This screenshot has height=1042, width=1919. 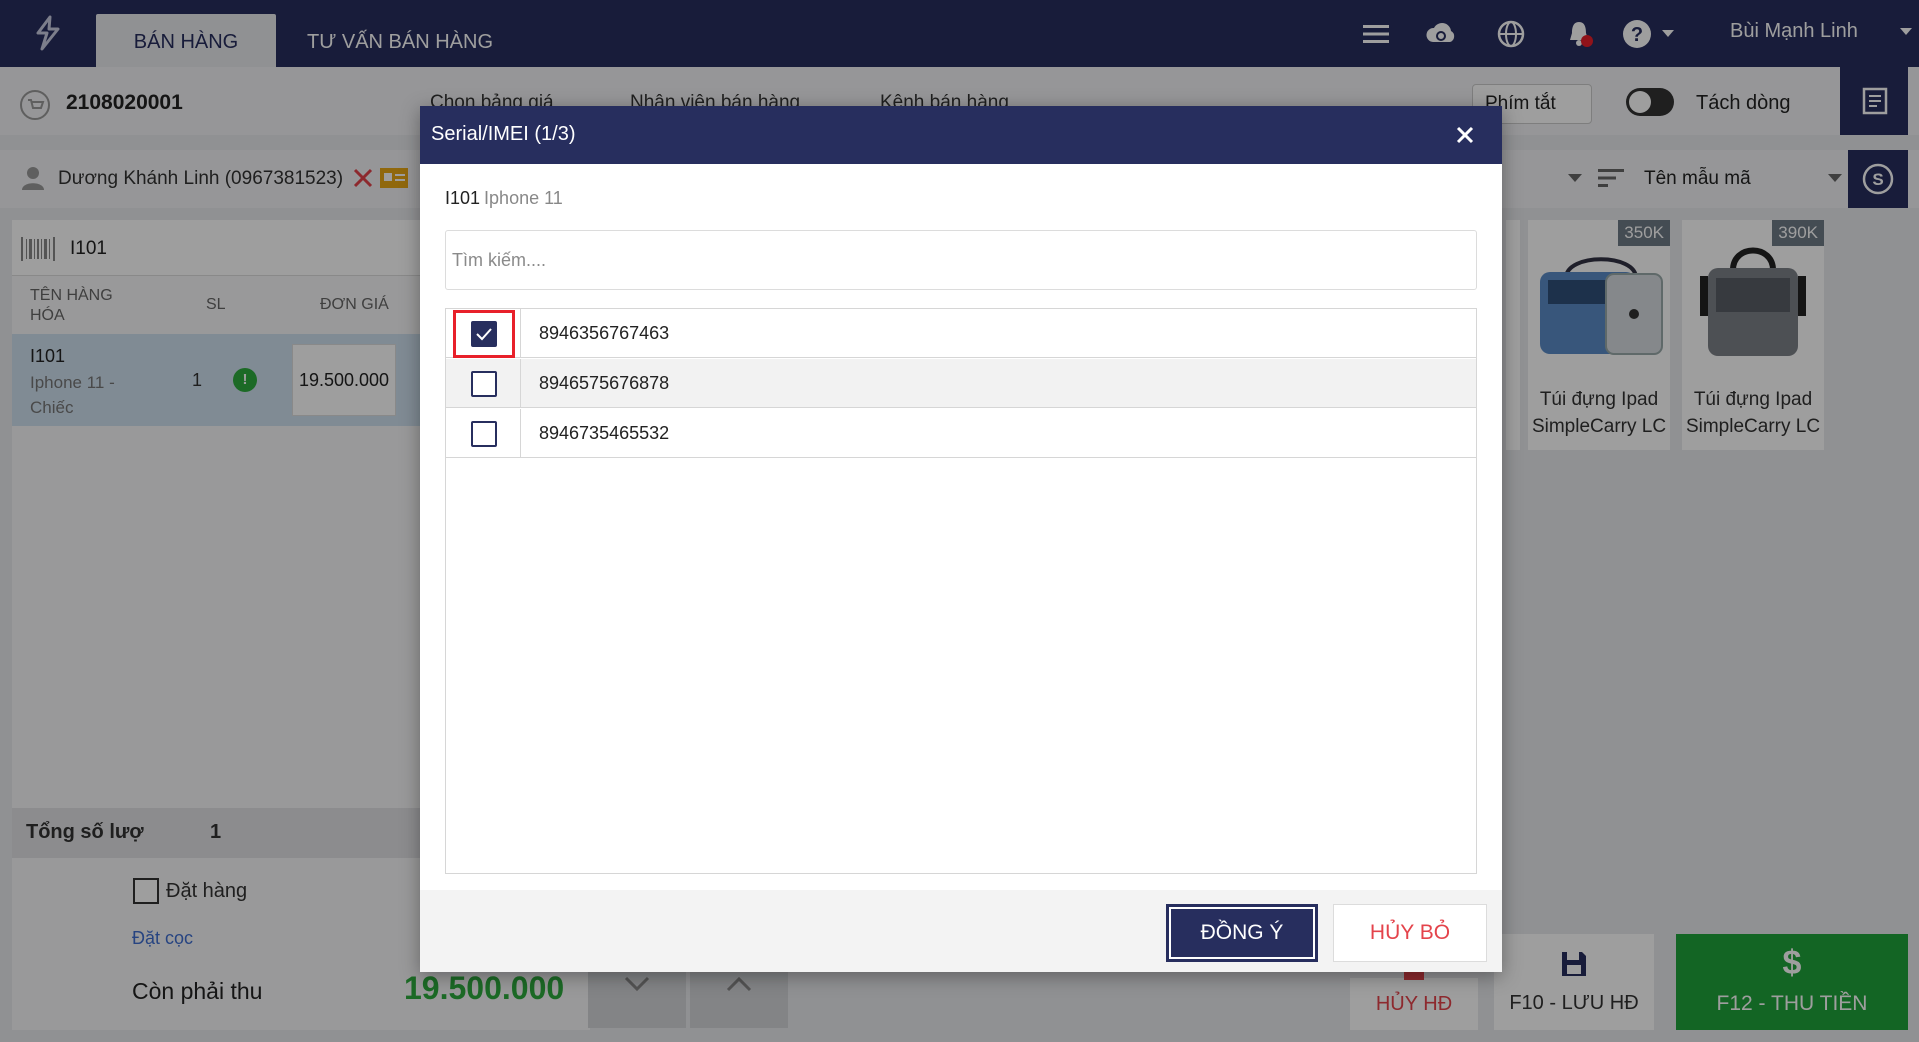 I want to click on confirm-button: ĐỒNG Ý, so click(x=1242, y=933).